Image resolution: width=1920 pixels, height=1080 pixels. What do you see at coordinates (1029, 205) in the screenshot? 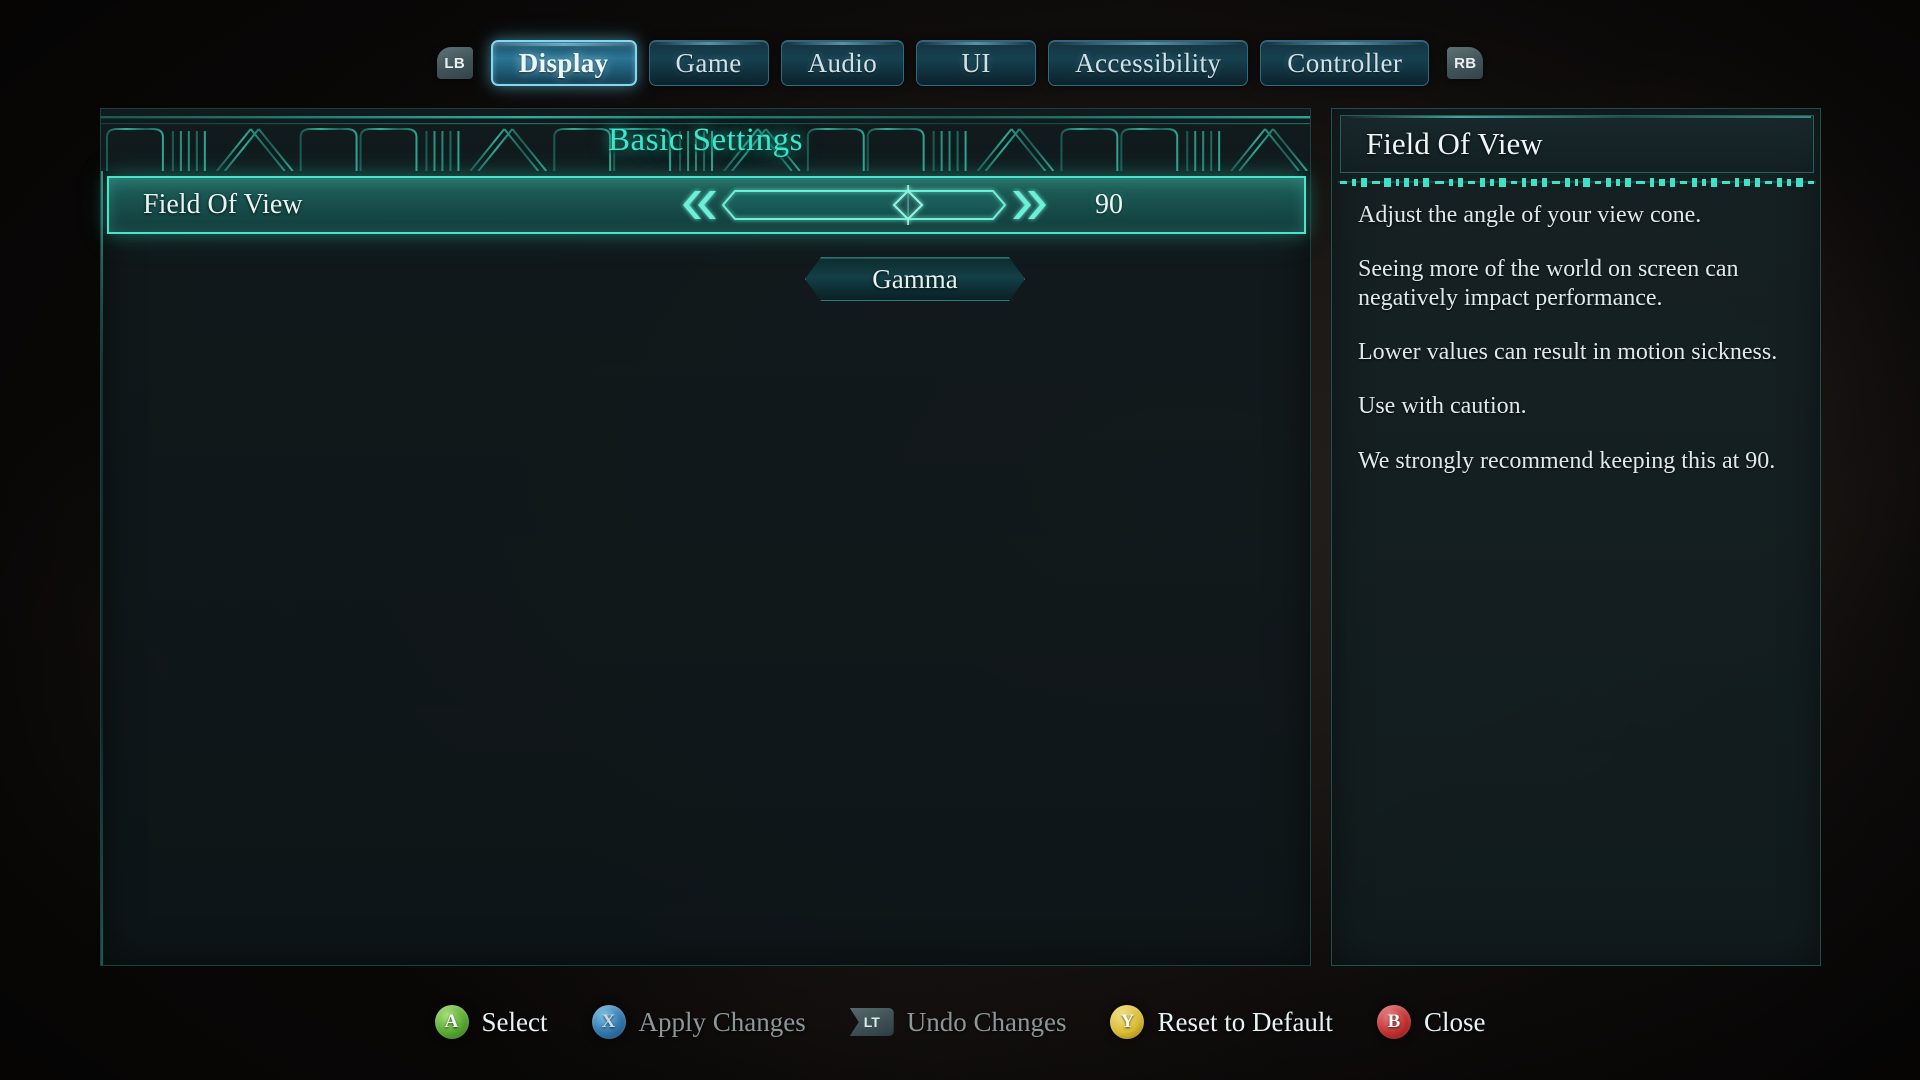
I see `slider-increase-arrow` at bounding box center [1029, 205].